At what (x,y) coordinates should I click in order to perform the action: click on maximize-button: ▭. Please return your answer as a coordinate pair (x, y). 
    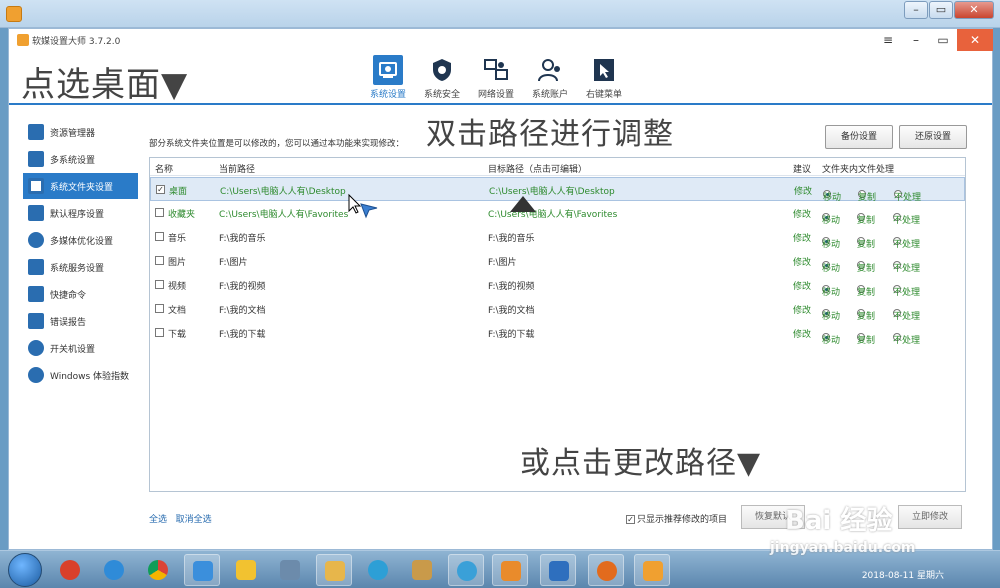
    Looking at the image, I should click on (943, 40).